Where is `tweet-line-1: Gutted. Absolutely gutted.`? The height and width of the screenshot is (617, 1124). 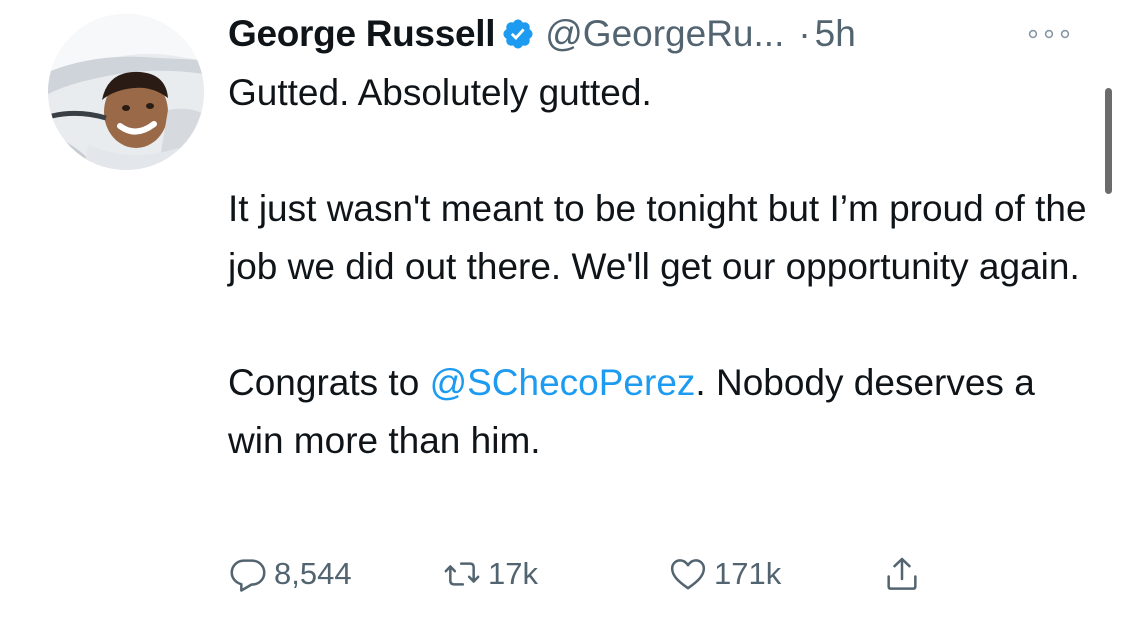
tweet-line-1: Gutted. Absolutely gutted. is located at coordinates (440, 92).